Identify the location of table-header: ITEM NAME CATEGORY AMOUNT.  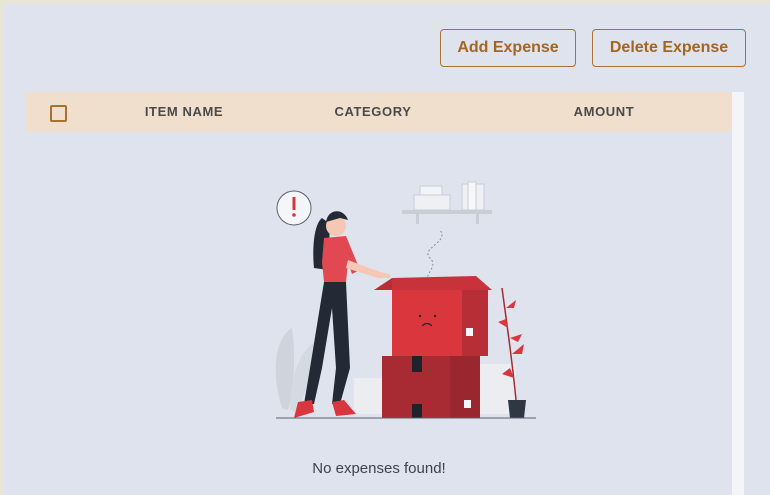
(379, 112).